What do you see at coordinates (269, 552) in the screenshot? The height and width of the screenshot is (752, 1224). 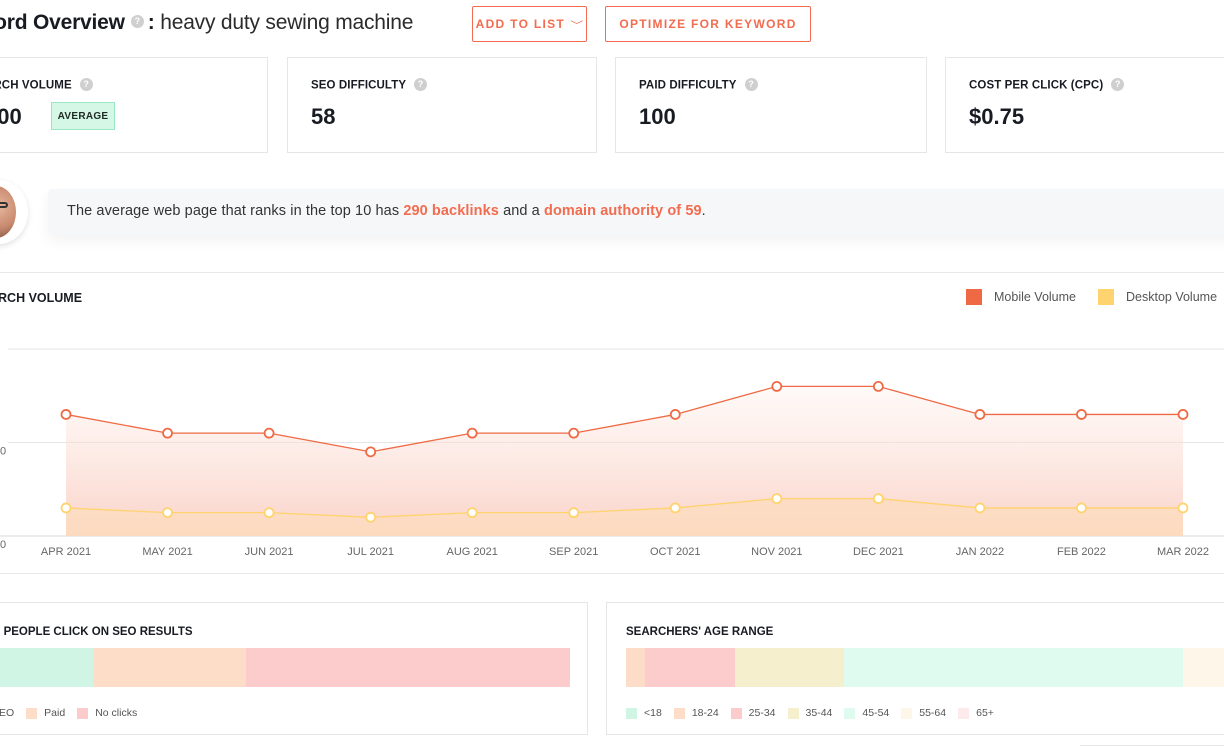 I see `x-tick-label: JUN 2021` at bounding box center [269, 552].